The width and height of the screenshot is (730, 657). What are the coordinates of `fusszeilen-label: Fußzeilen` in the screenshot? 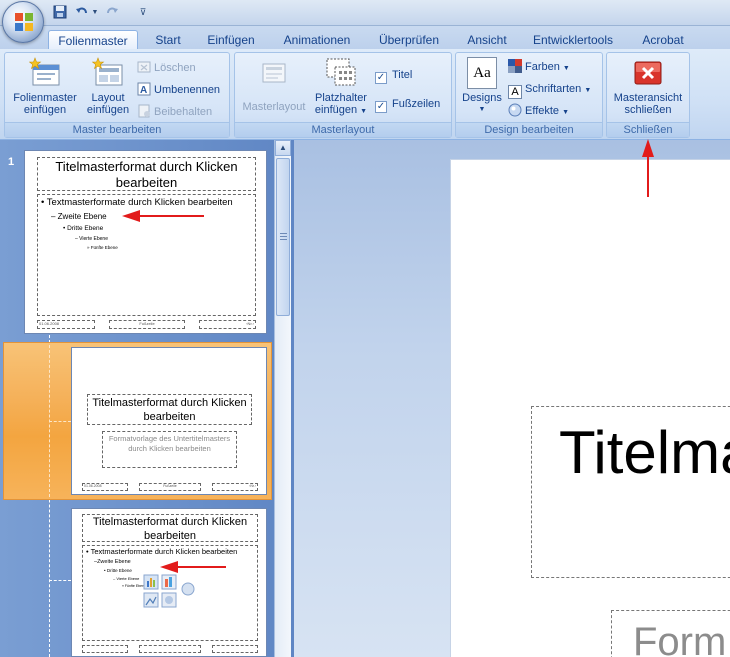 It's located at (416, 104).